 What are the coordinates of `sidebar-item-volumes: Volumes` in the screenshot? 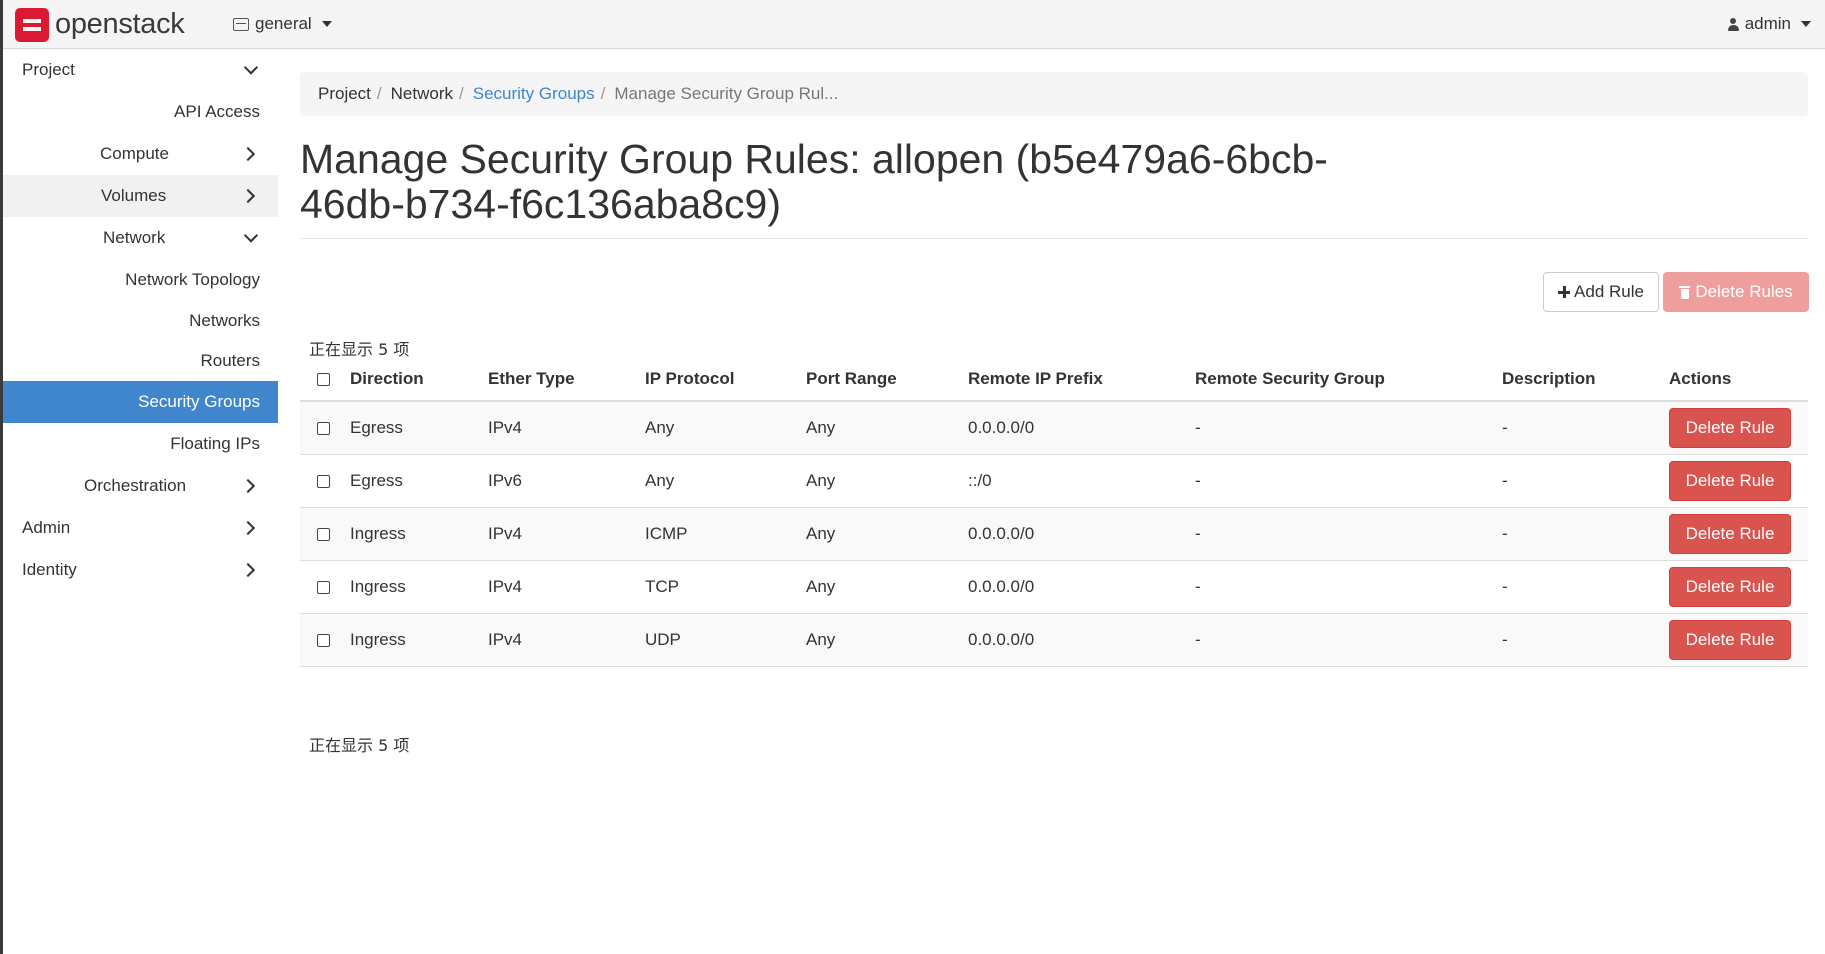 It's located at (140, 196).